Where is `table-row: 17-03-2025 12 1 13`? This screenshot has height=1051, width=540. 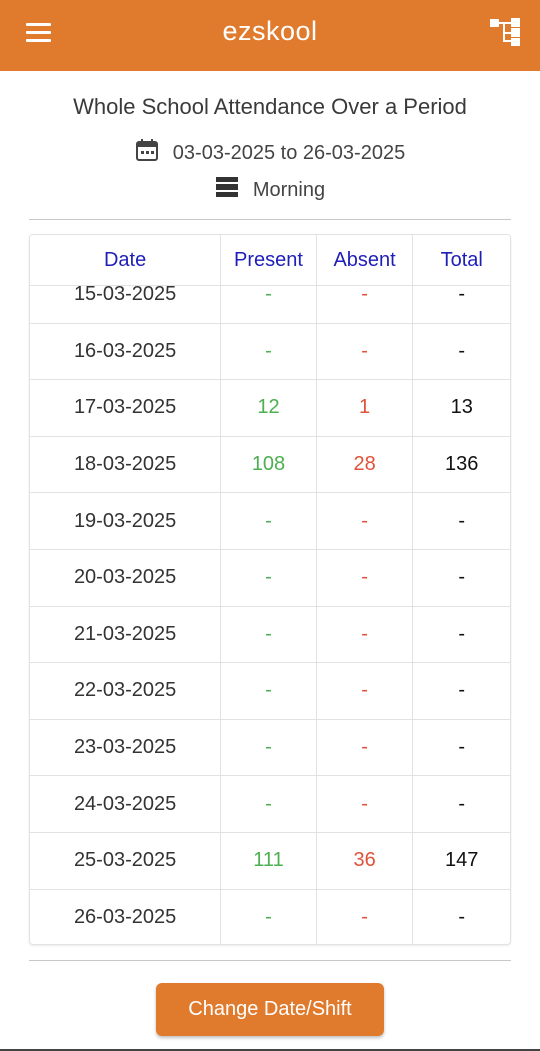 table-row: 17-03-2025 12 1 13 is located at coordinates (270, 408).